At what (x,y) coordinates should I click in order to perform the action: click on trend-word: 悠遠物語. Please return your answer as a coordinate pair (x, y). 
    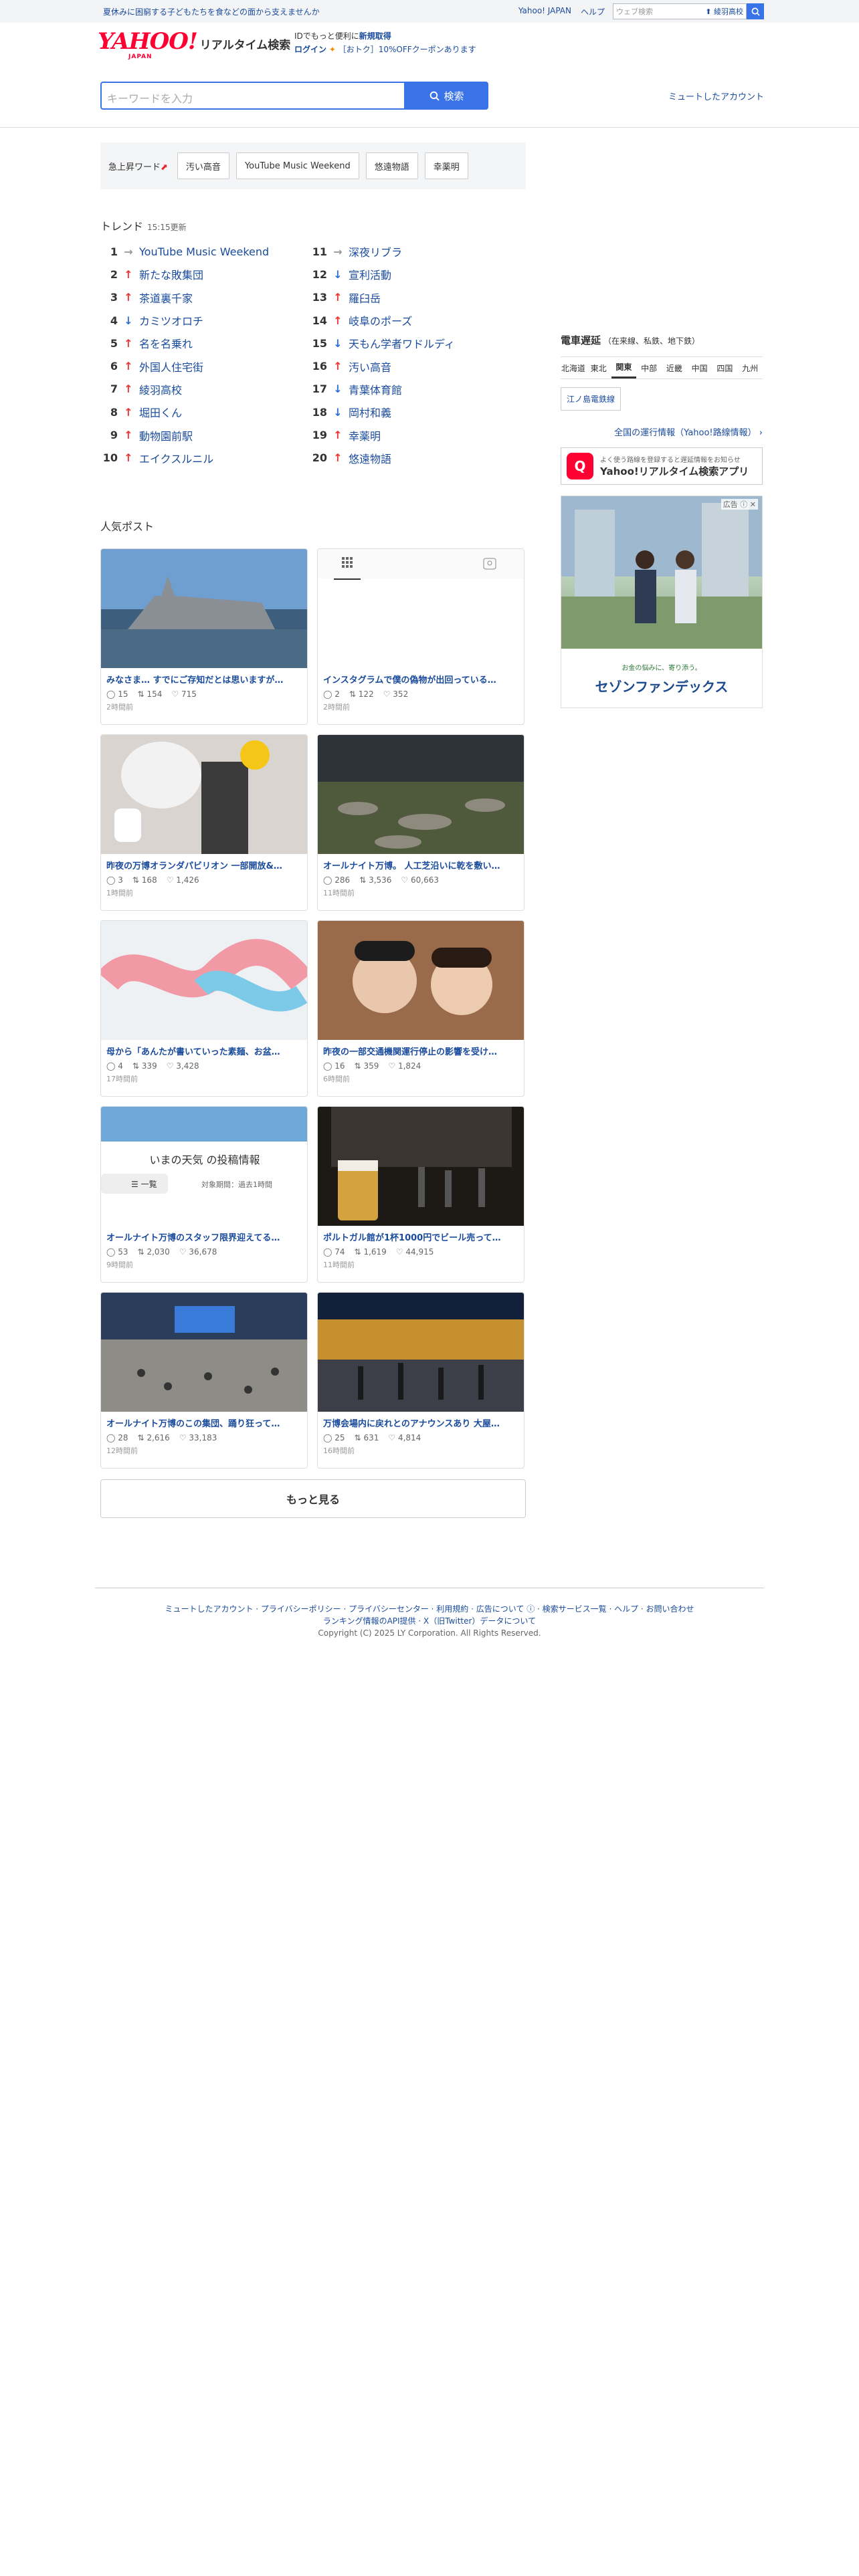
    Looking at the image, I should click on (370, 458).